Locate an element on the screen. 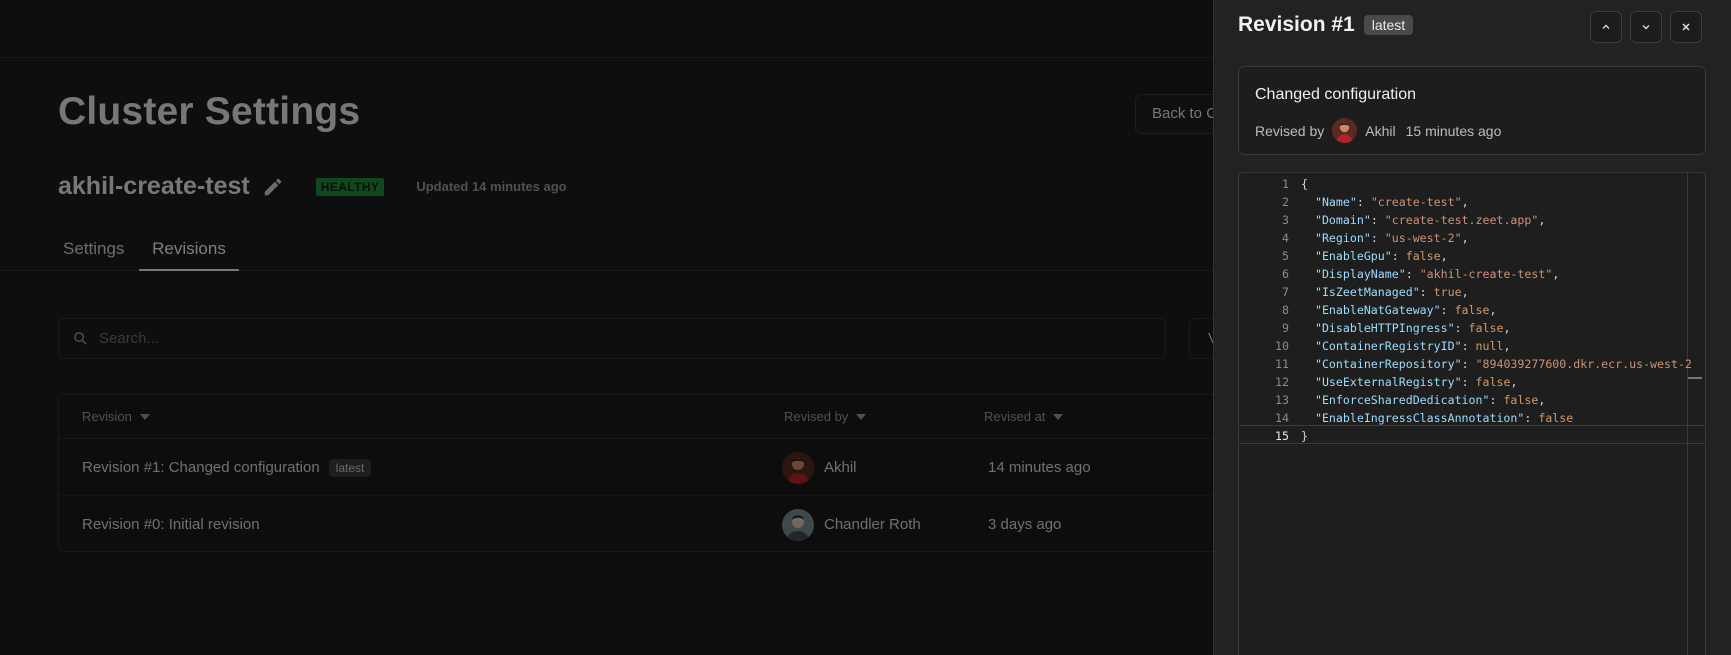 This screenshot has width=1731, height=655. line-number: 2 is located at coordinates (1285, 202).